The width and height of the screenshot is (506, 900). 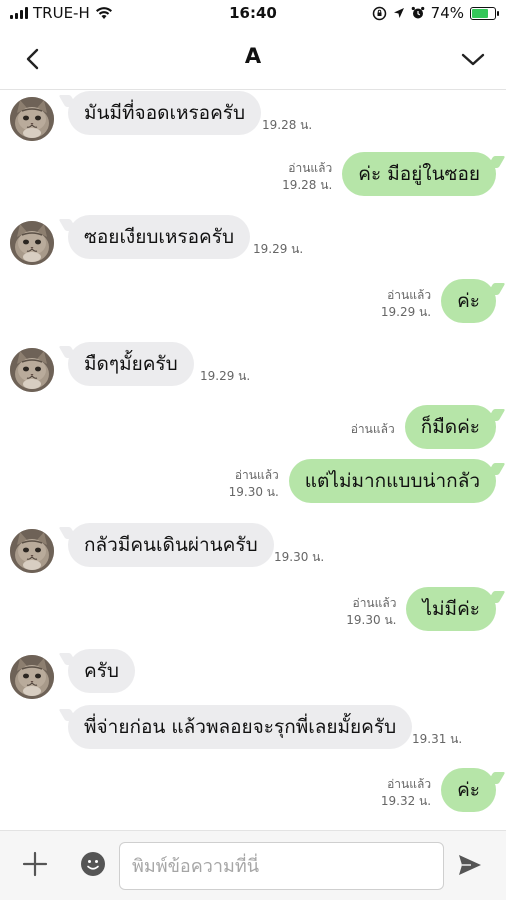 I want to click on message-row: แต่ไม่มากแบบน่ากลัว อ่านแล้ว 19.30 น., so click(x=253, y=484).